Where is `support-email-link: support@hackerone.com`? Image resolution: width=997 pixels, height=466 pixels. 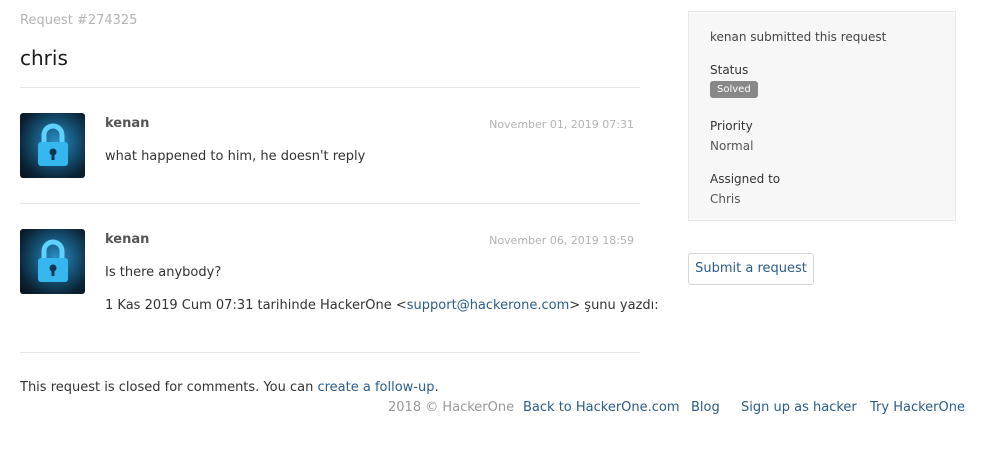 support-email-link: support@hackerone.com is located at coordinates (488, 305).